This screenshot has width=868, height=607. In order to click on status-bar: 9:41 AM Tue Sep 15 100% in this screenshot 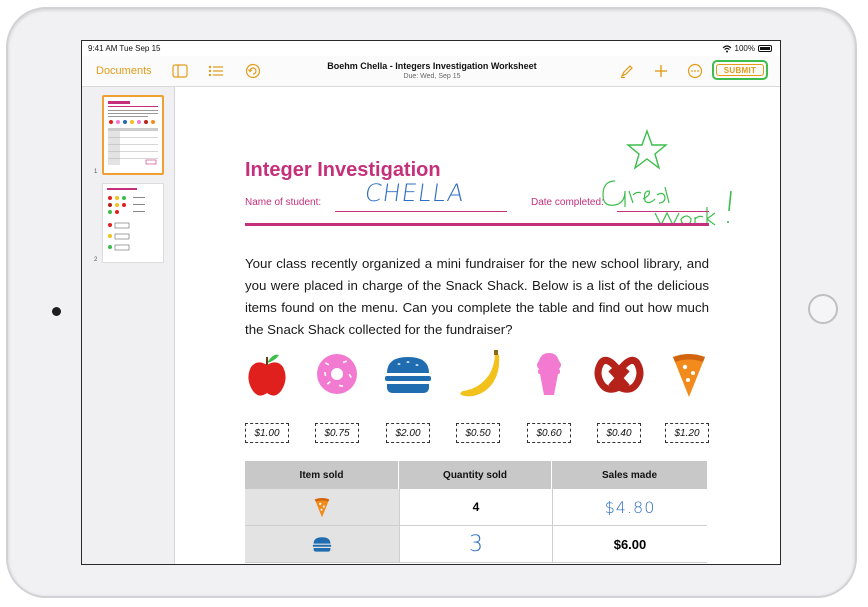, I will do `click(431, 48)`.